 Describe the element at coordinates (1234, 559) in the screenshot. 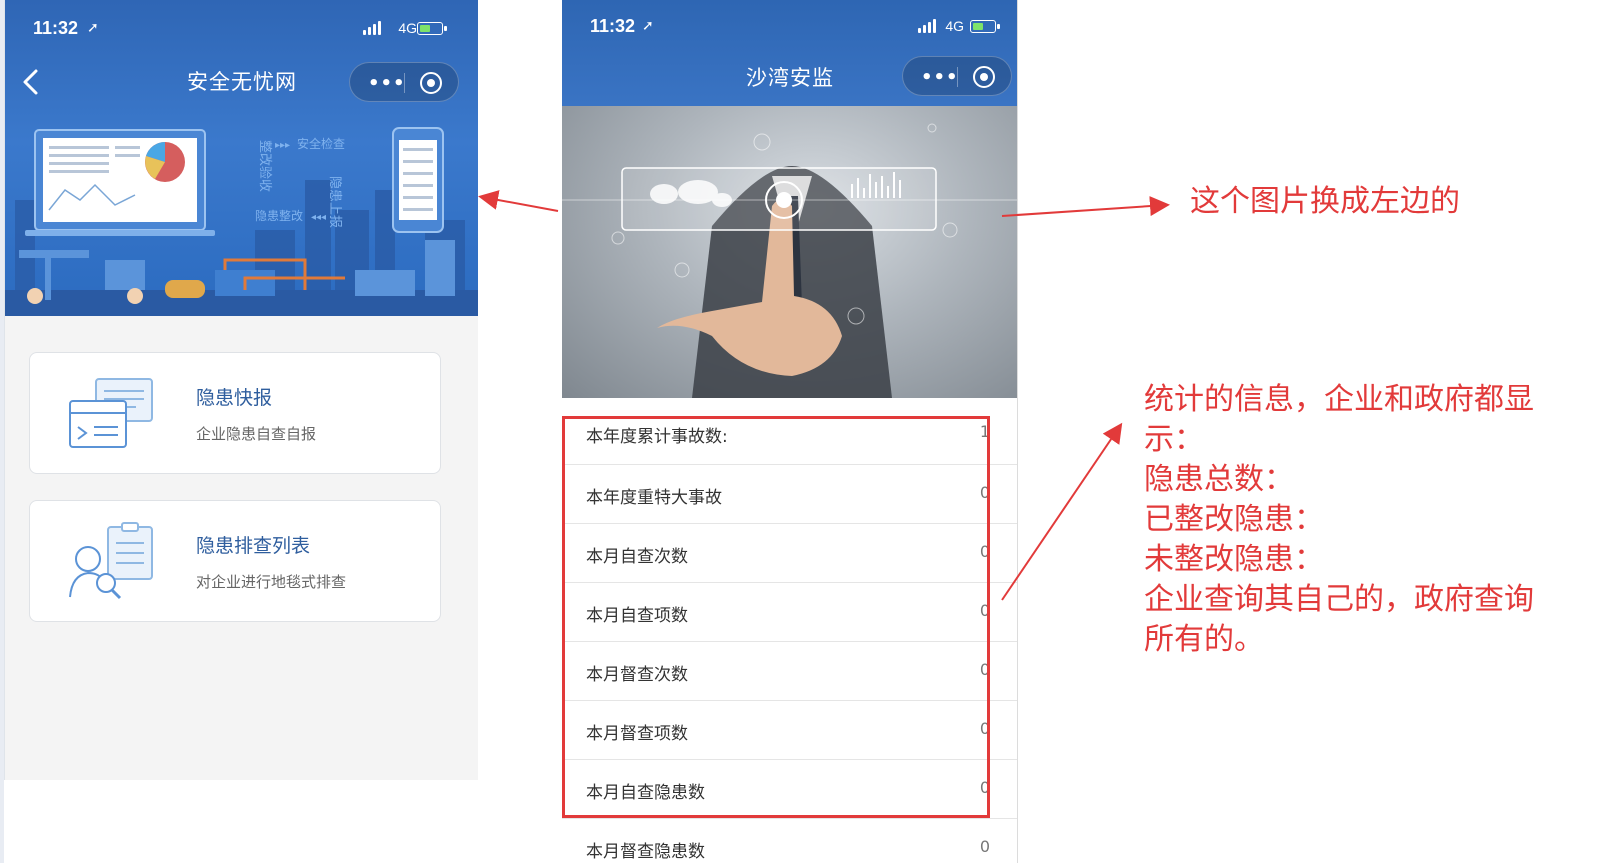

I see `note-line: 未整改隐患：` at that location.